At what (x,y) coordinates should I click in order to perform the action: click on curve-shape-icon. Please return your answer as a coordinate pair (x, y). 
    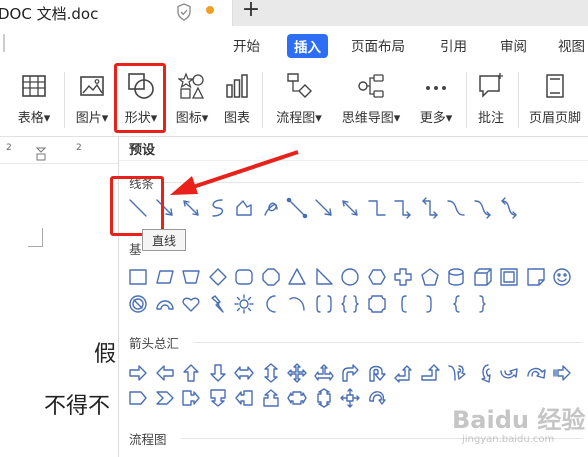
    Looking at the image, I should click on (218, 208).